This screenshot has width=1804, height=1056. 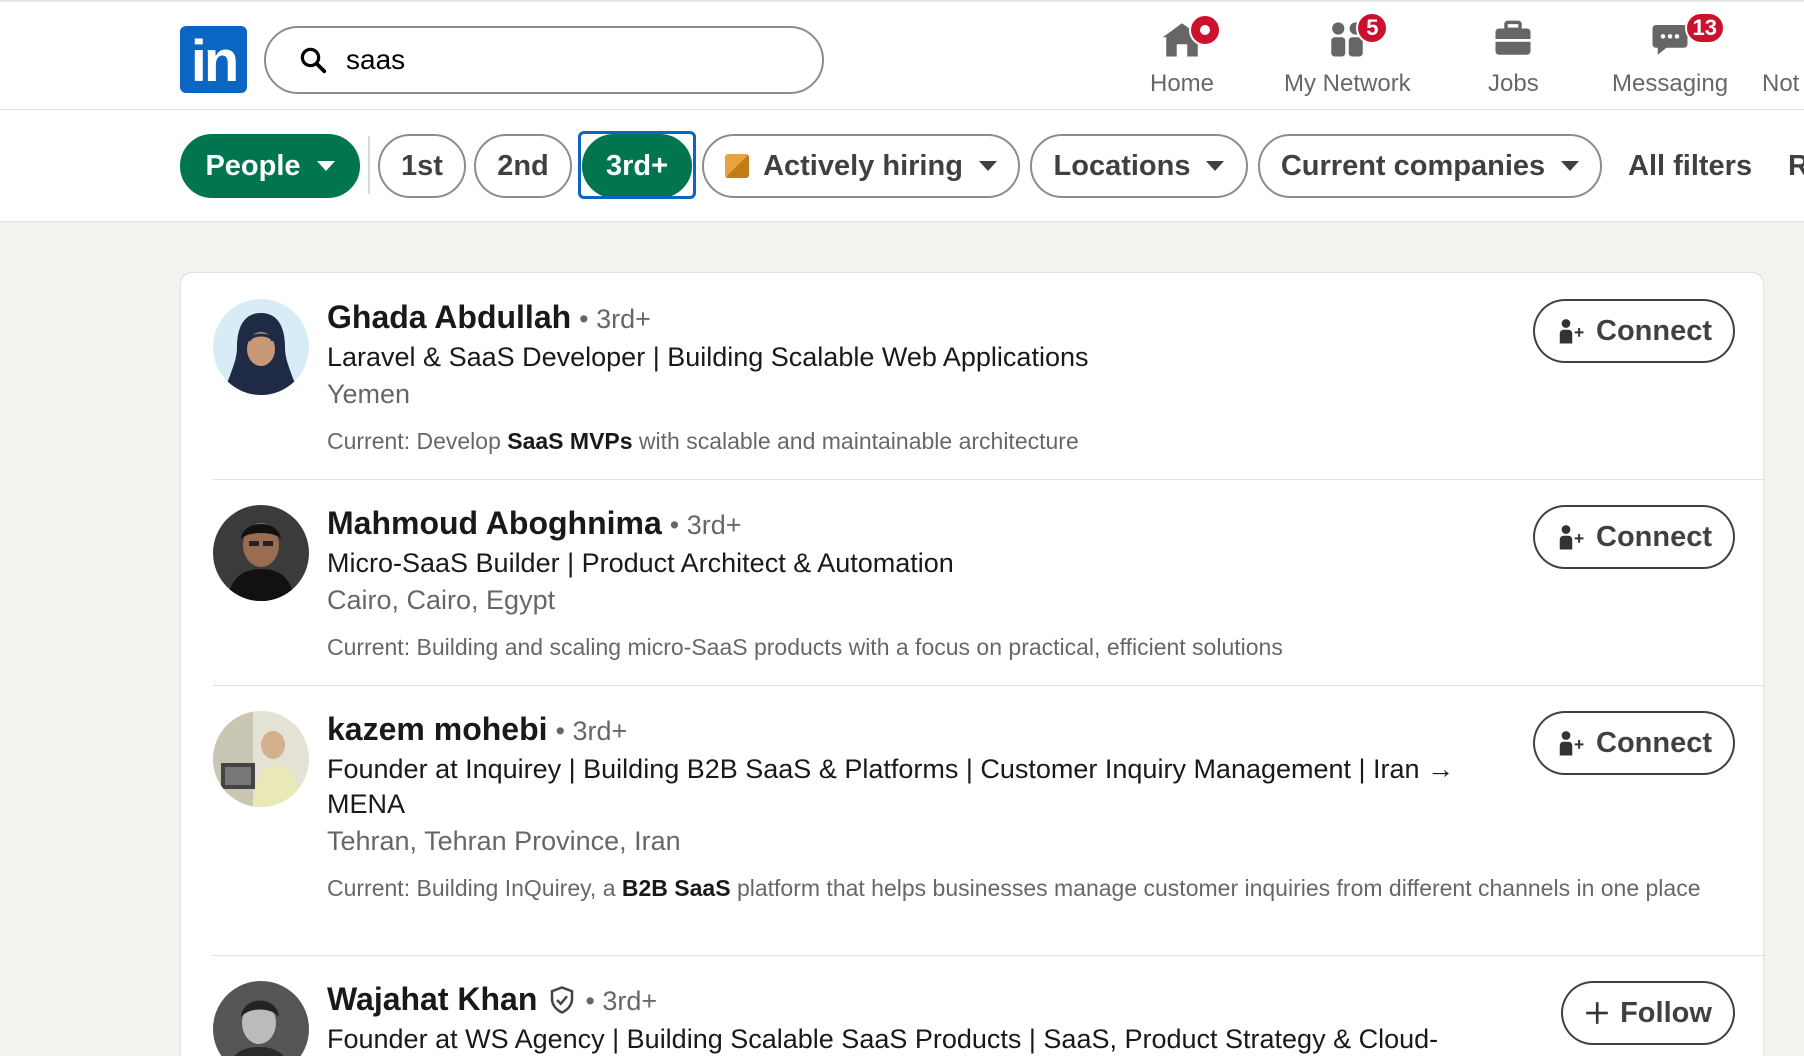 I want to click on current-text-highlight: B2B SaaS, so click(x=676, y=888).